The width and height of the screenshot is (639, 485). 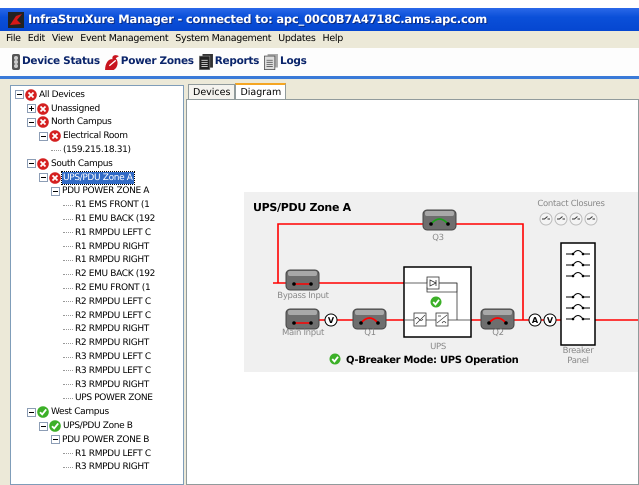 What do you see at coordinates (63, 39) in the screenshot?
I see `menu-item: View` at bounding box center [63, 39].